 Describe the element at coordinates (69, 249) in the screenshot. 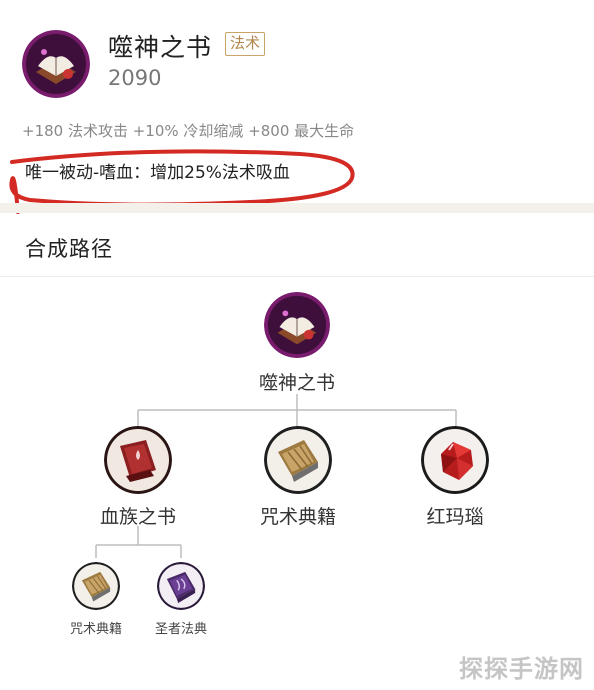

I see `recipe-section-title: 合成路径` at that location.